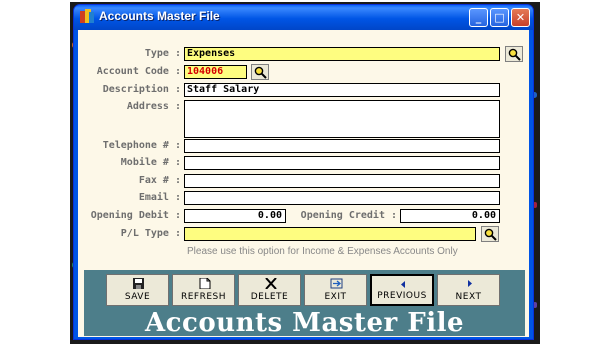 The height and width of the screenshot is (350, 610). What do you see at coordinates (335, 297) in the screenshot?
I see `exit-label: EXIT` at bounding box center [335, 297].